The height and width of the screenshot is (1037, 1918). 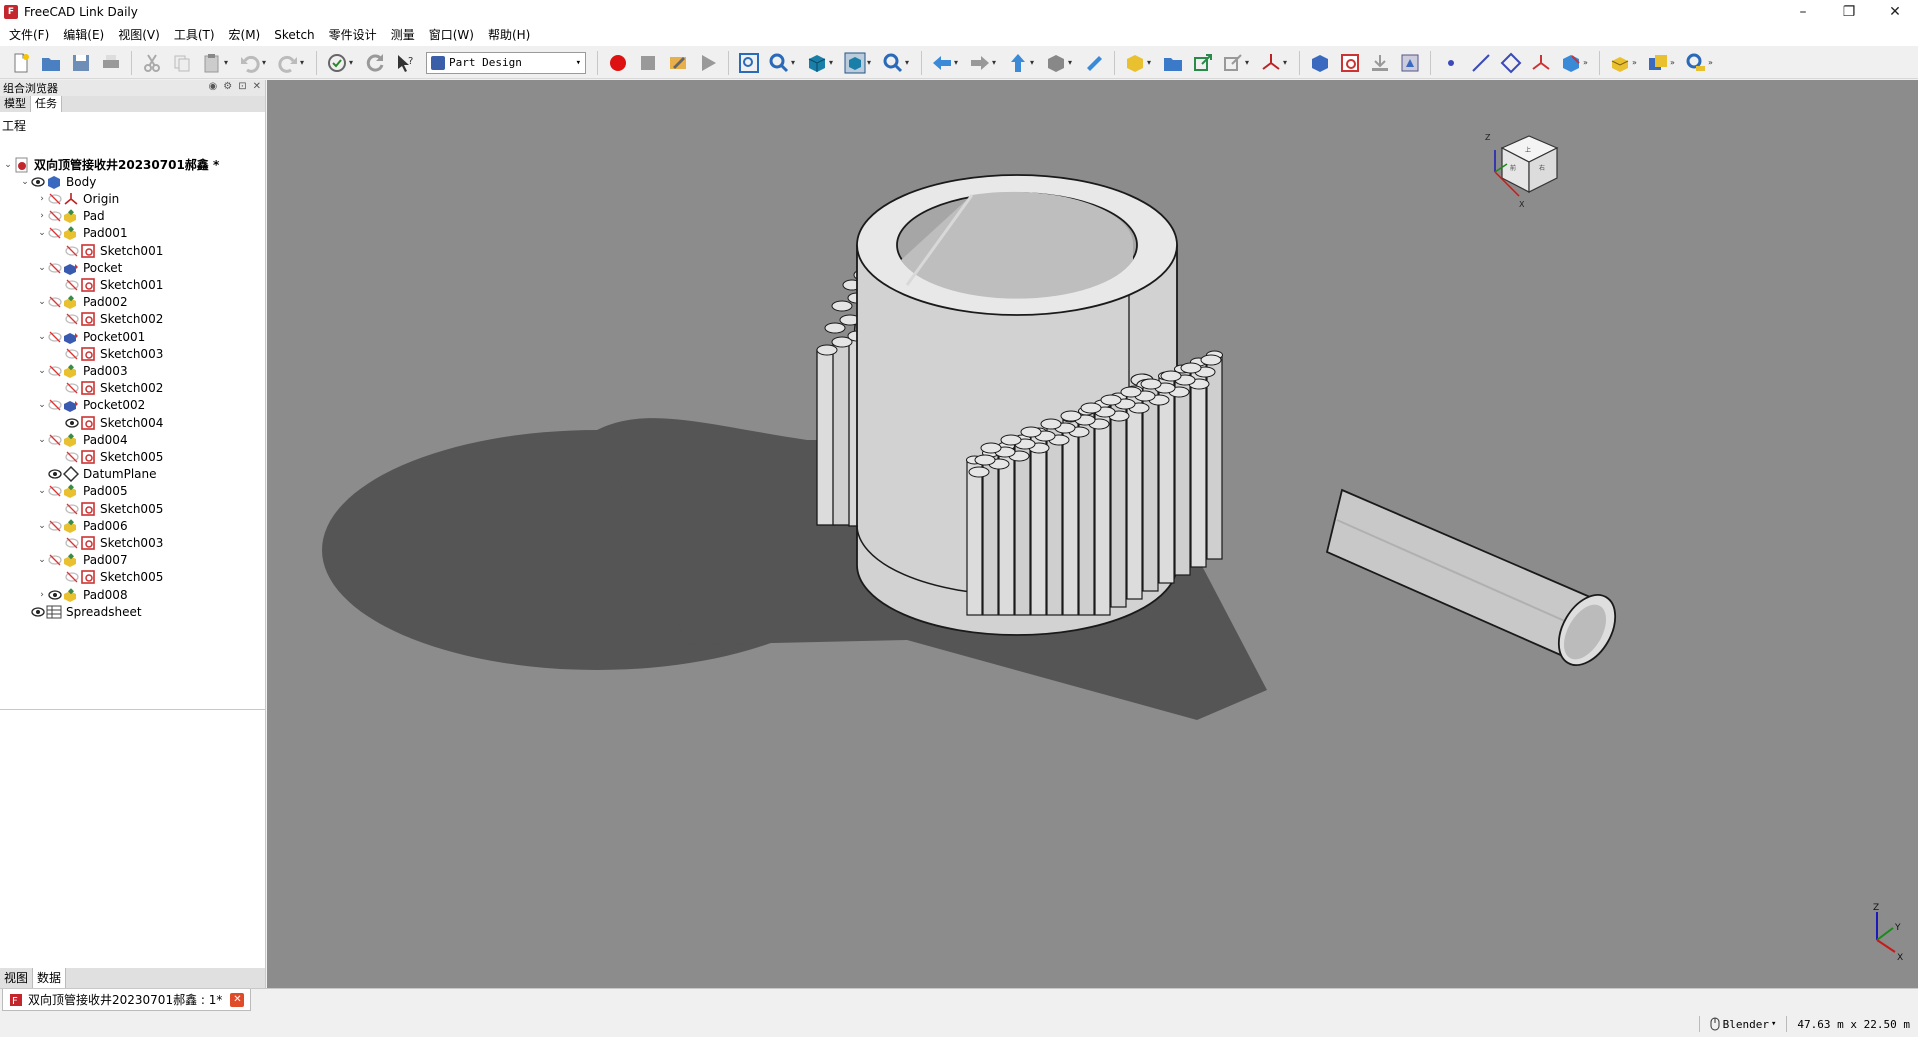 I want to click on pad-button, so click(x=1620, y=63).